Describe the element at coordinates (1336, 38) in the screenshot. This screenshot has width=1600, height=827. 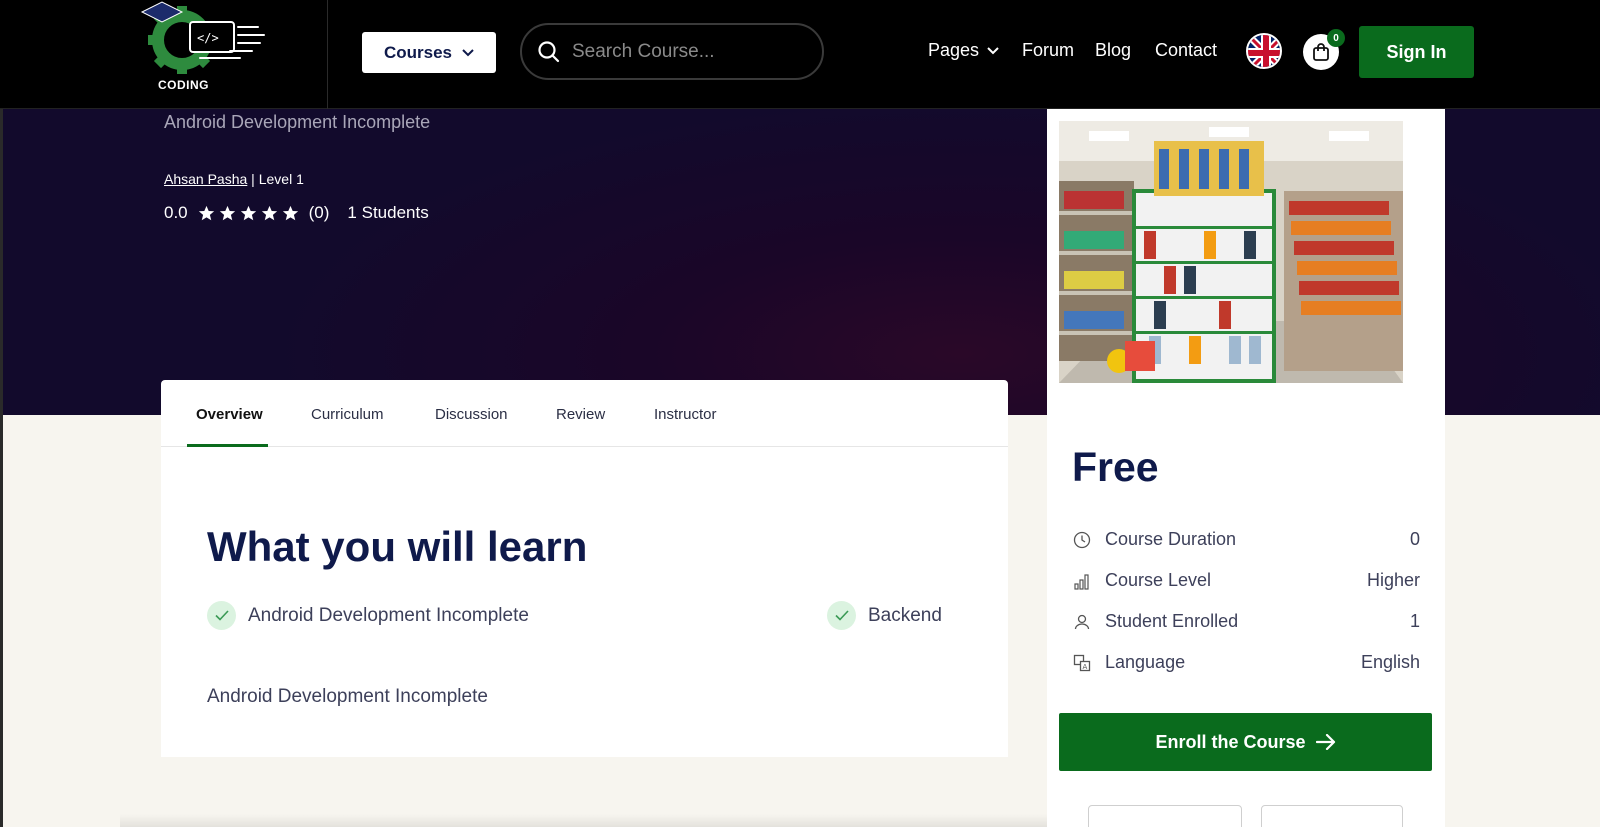
I see `cart-count-badge: 0` at that location.